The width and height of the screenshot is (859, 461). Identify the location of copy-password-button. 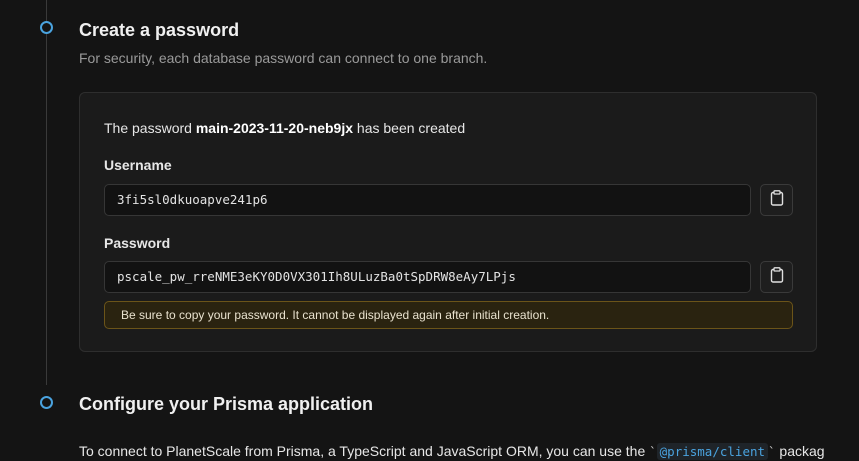
(776, 277).